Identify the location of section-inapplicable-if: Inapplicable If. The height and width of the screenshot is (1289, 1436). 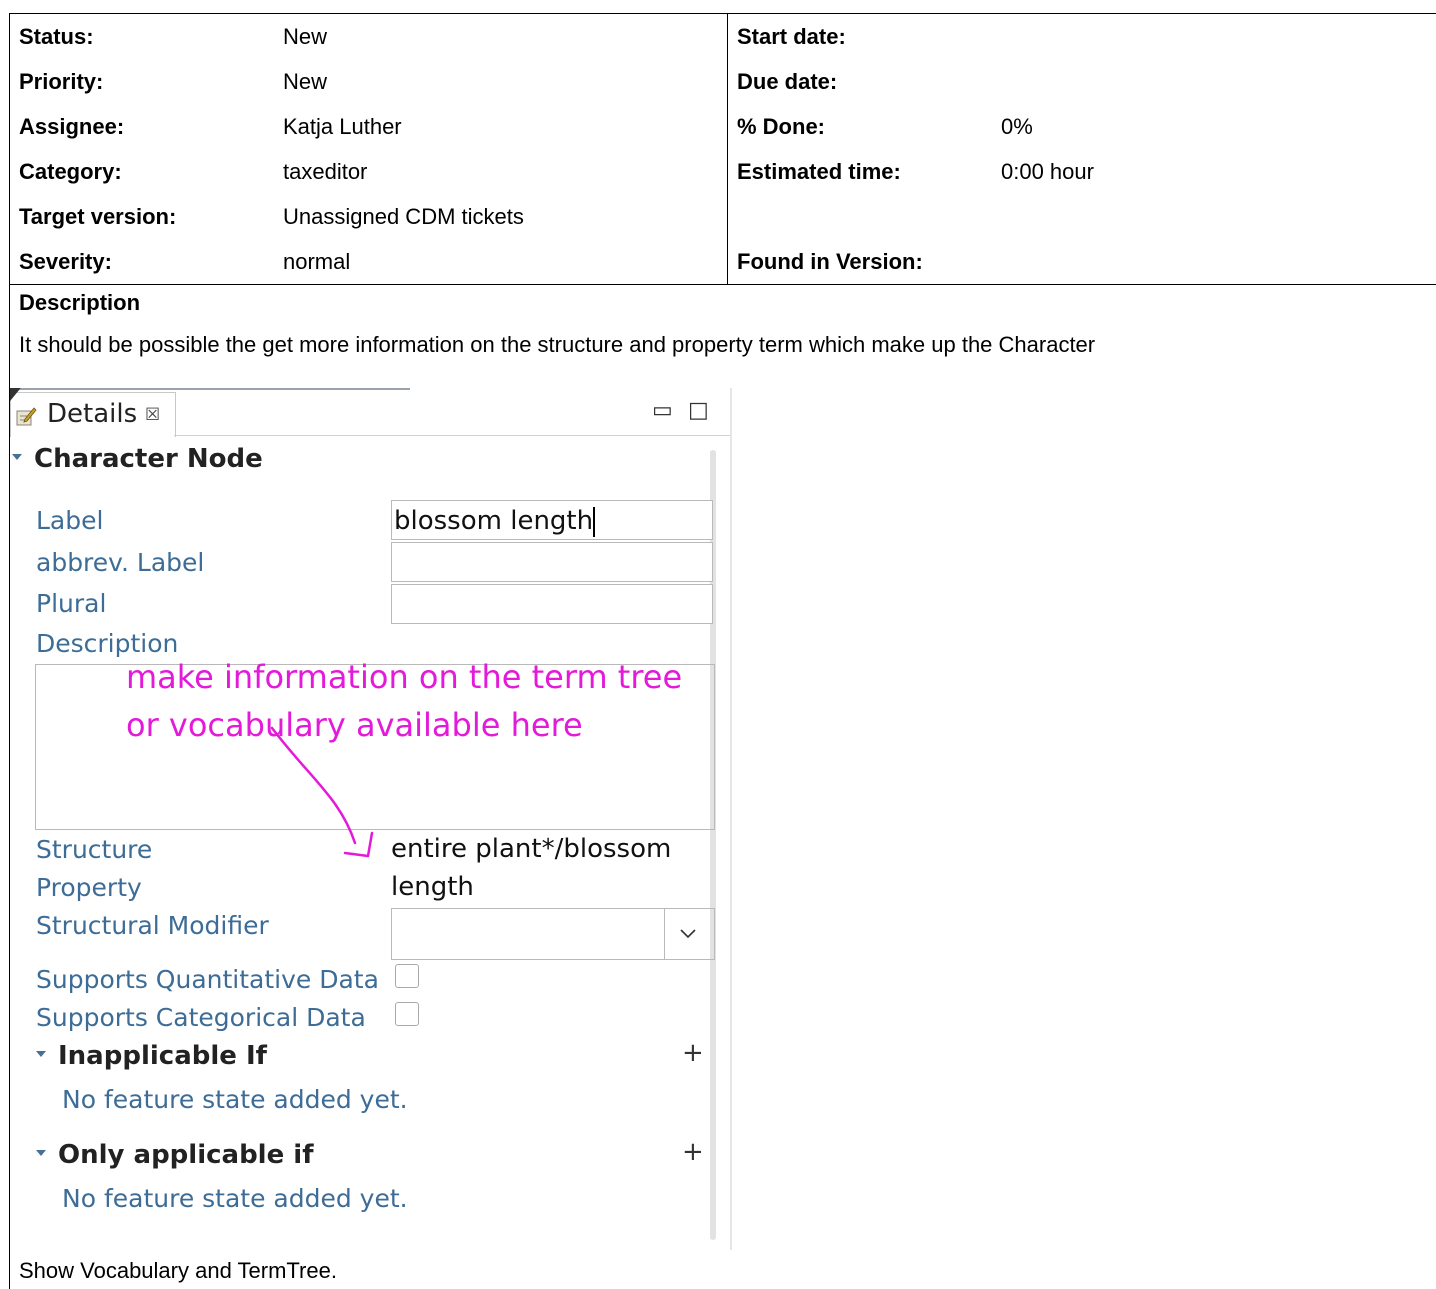
(151, 1056).